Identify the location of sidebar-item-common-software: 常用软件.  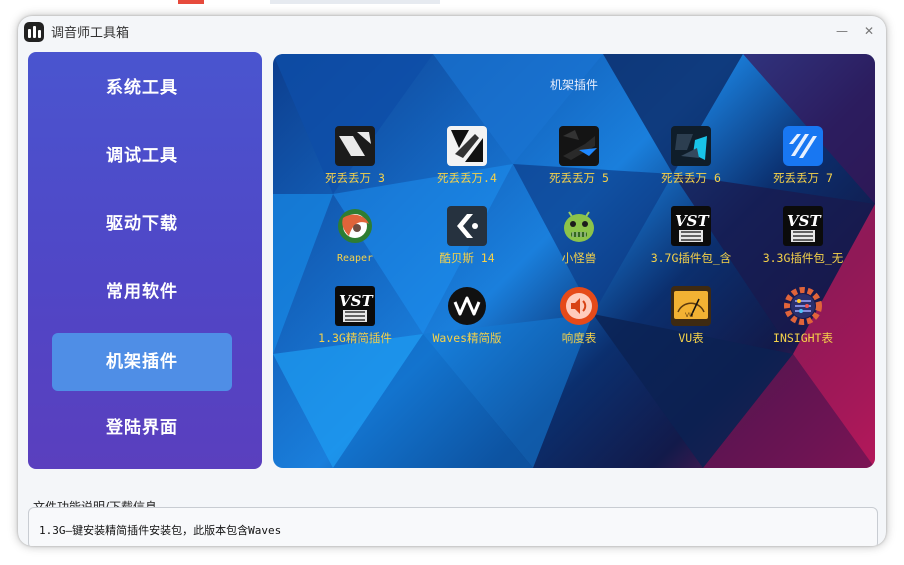
(142, 292).